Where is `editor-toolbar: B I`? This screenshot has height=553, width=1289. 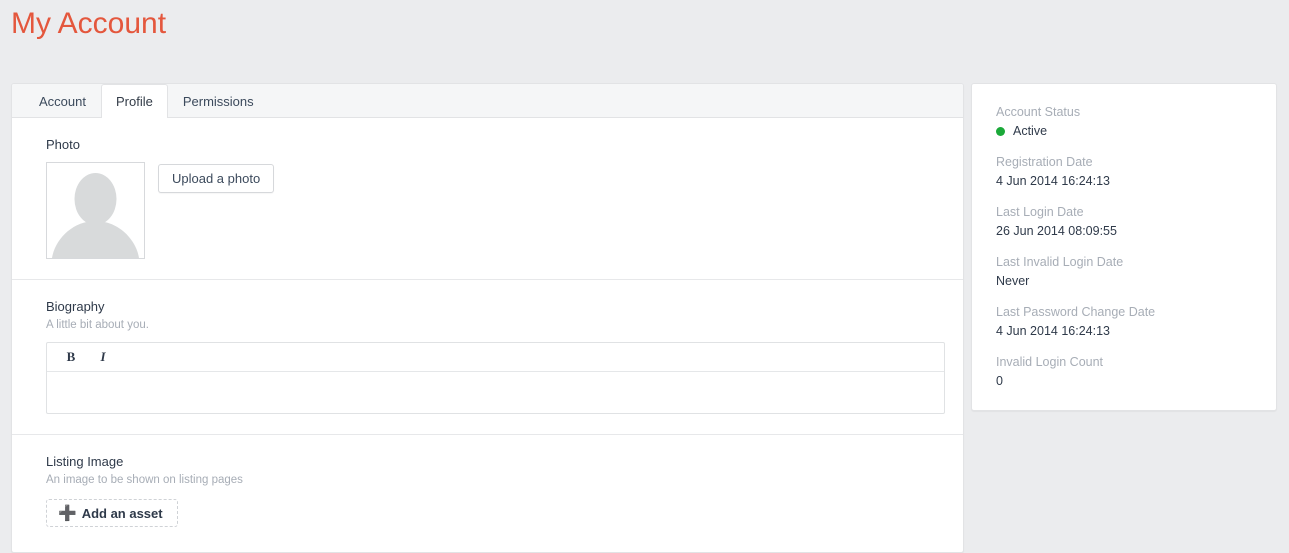
editor-toolbar: B I is located at coordinates (495, 357).